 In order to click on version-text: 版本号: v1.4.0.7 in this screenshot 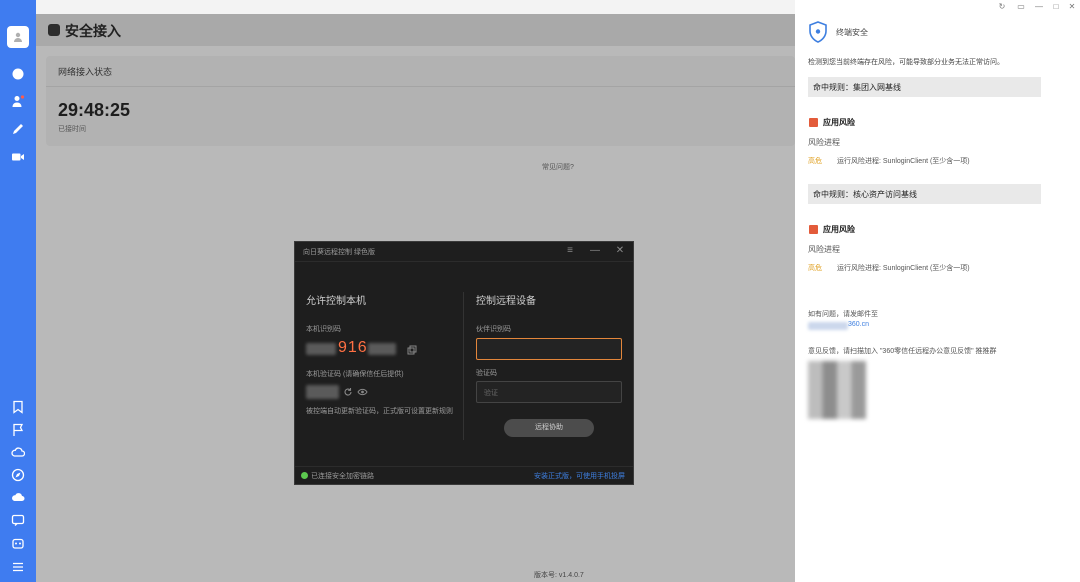, I will do `click(559, 575)`.